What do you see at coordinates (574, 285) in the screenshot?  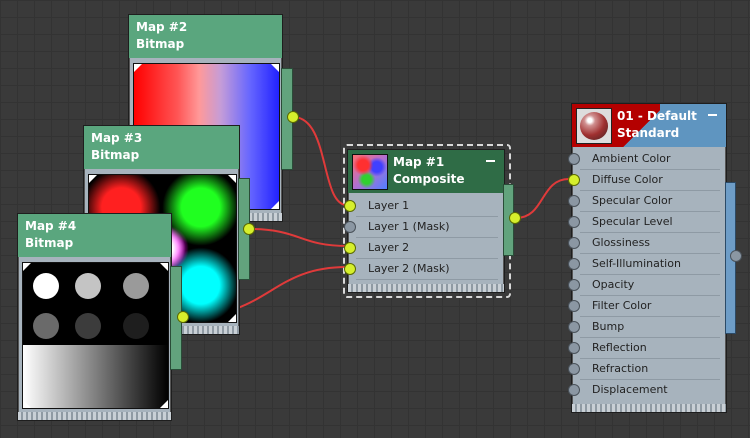 I see `material-slot-6-socket` at bounding box center [574, 285].